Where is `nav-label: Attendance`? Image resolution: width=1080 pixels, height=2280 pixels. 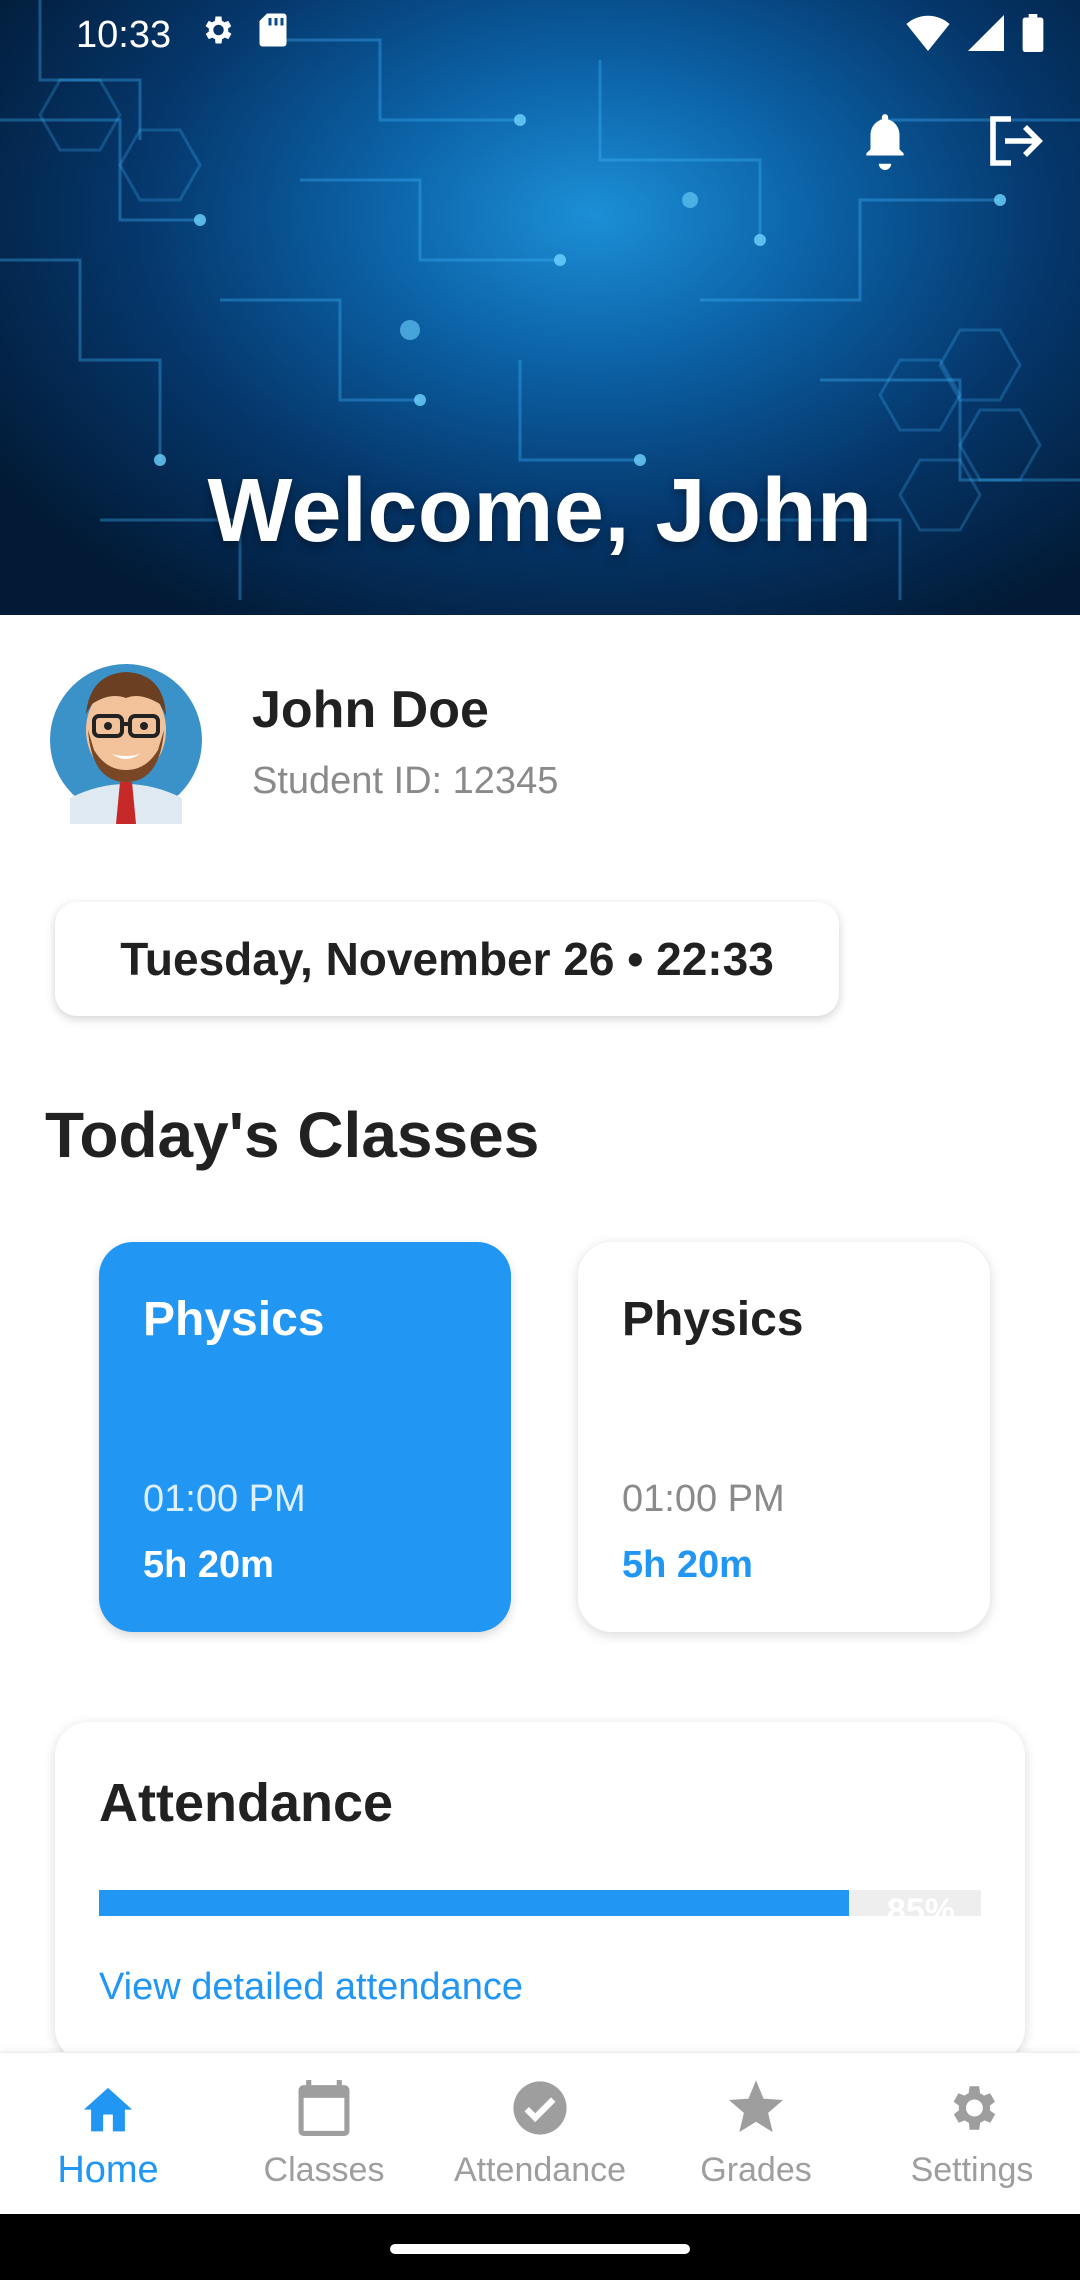 nav-label: Attendance is located at coordinates (540, 2170).